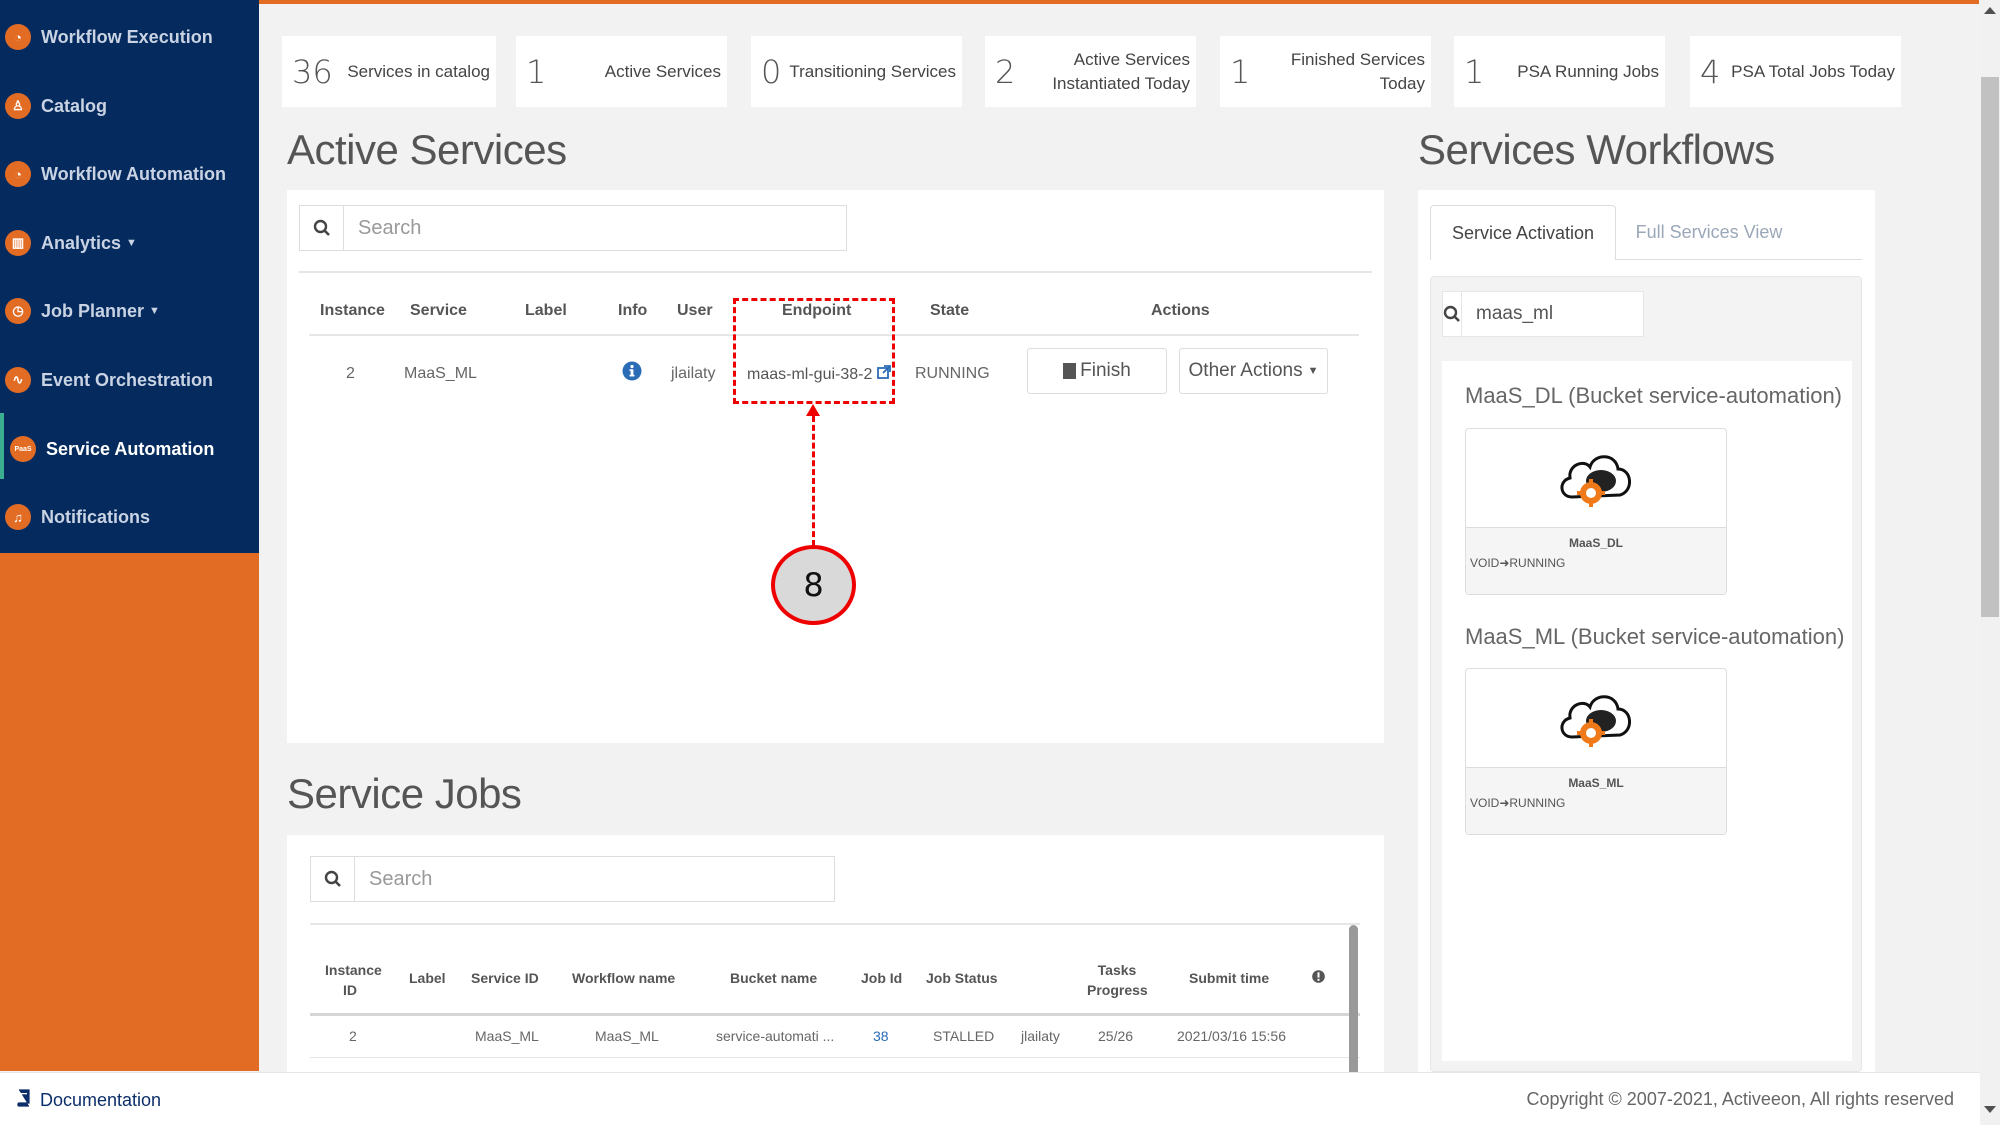 The height and width of the screenshot is (1125, 2000). I want to click on sidebar-item-workflow-execution: ◔ Workflow Execution, so click(129, 37).